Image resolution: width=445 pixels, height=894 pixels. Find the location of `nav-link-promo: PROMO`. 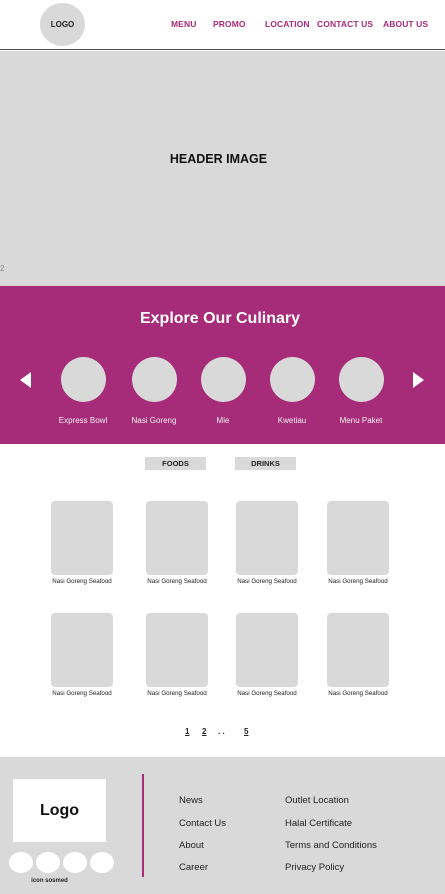

nav-link-promo: PROMO is located at coordinates (229, 24).